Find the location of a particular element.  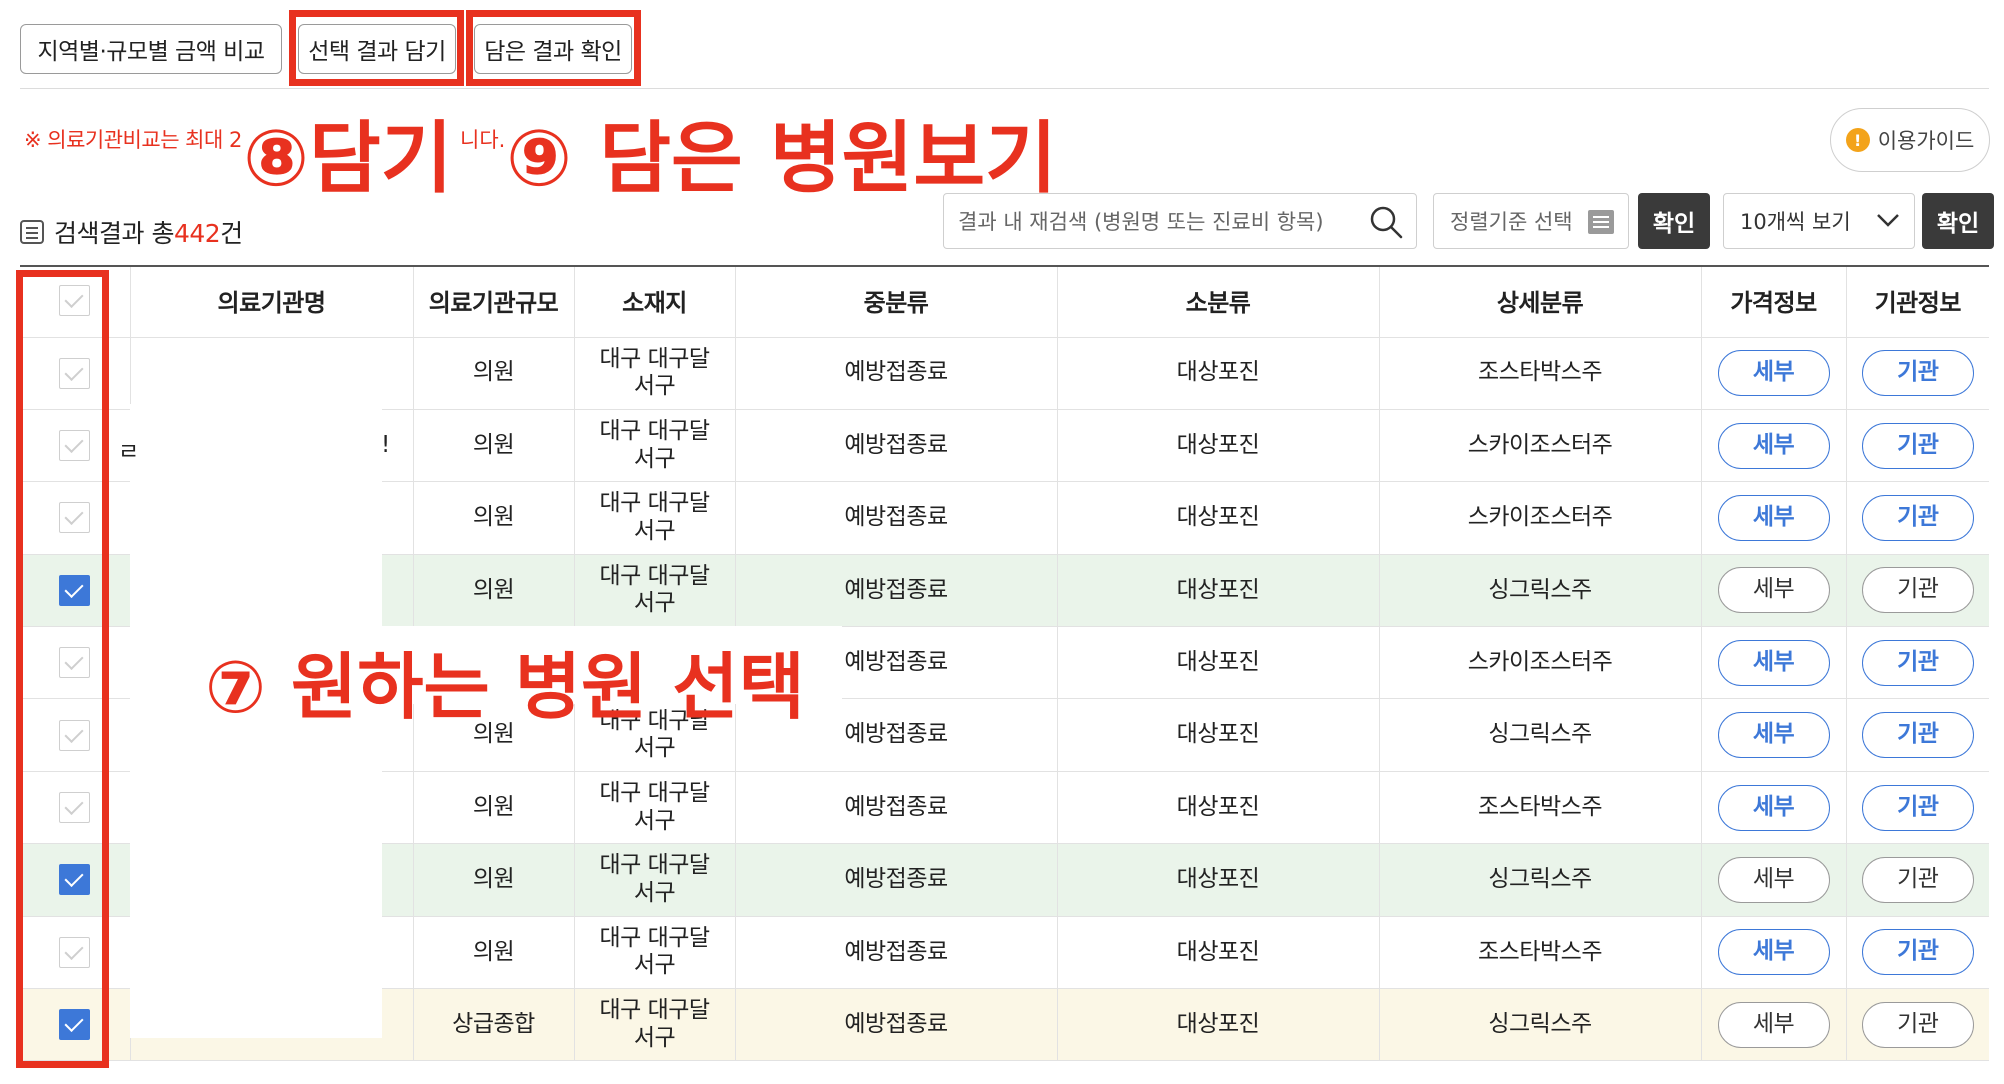

sort-select: 정렬기준 선택 is located at coordinates (1531, 221).